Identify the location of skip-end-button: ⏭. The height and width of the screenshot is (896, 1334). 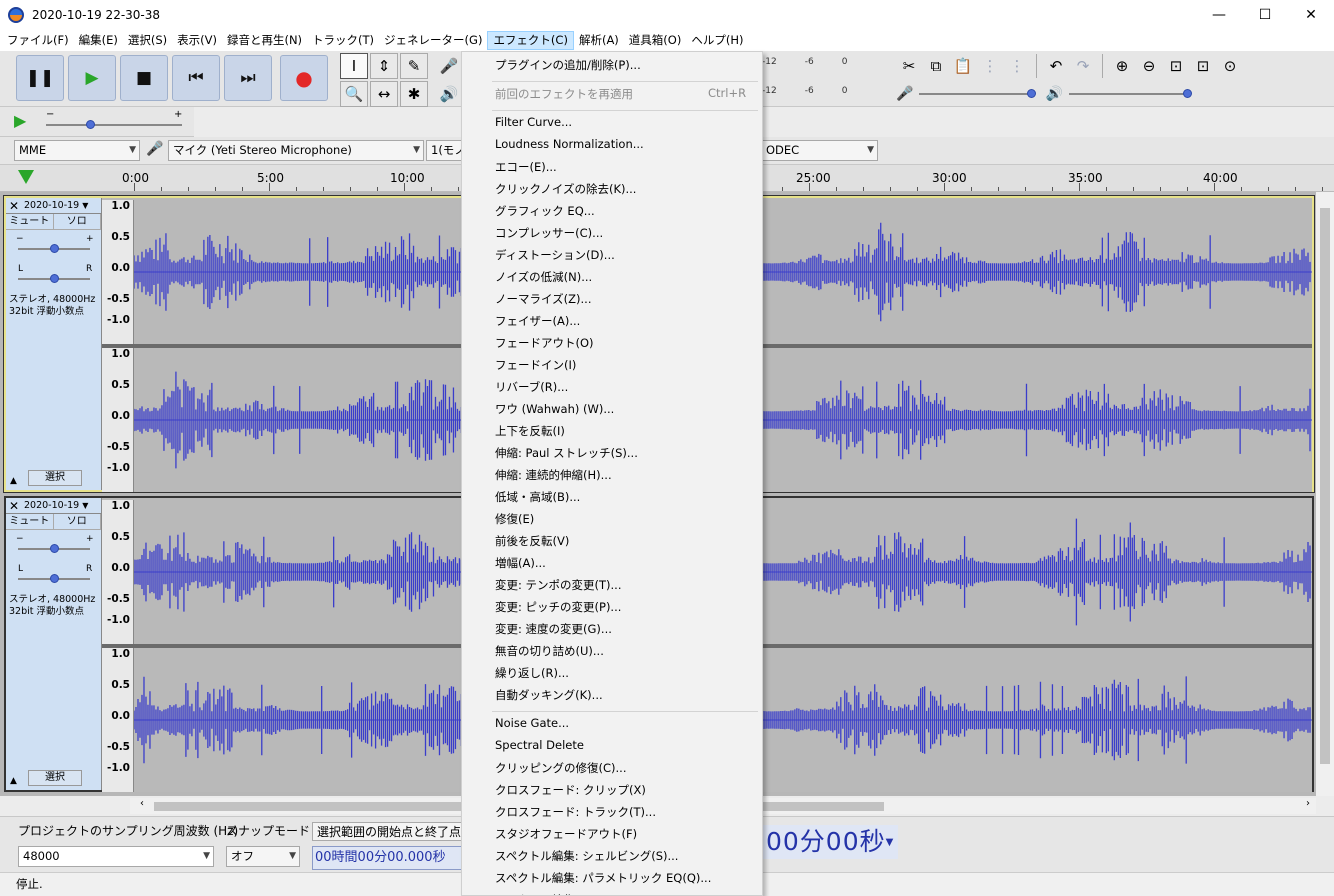
(248, 78).